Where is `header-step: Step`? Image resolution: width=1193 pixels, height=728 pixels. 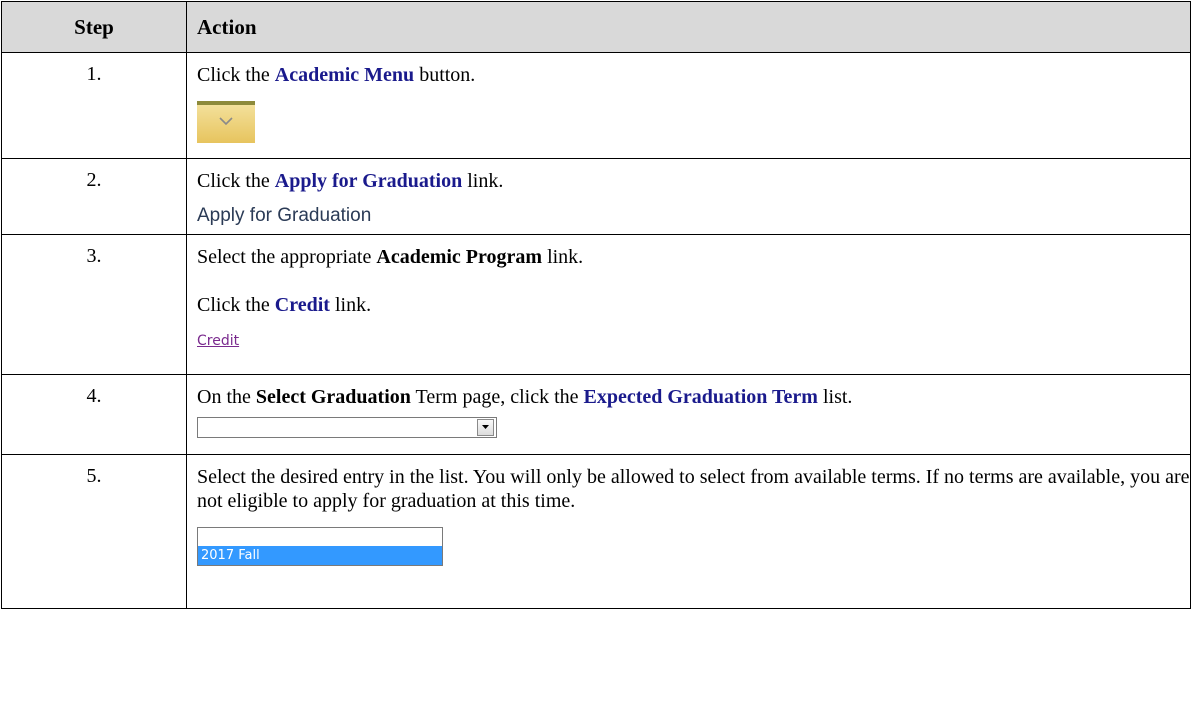
header-step: Step is located at coordinates (94, 27).